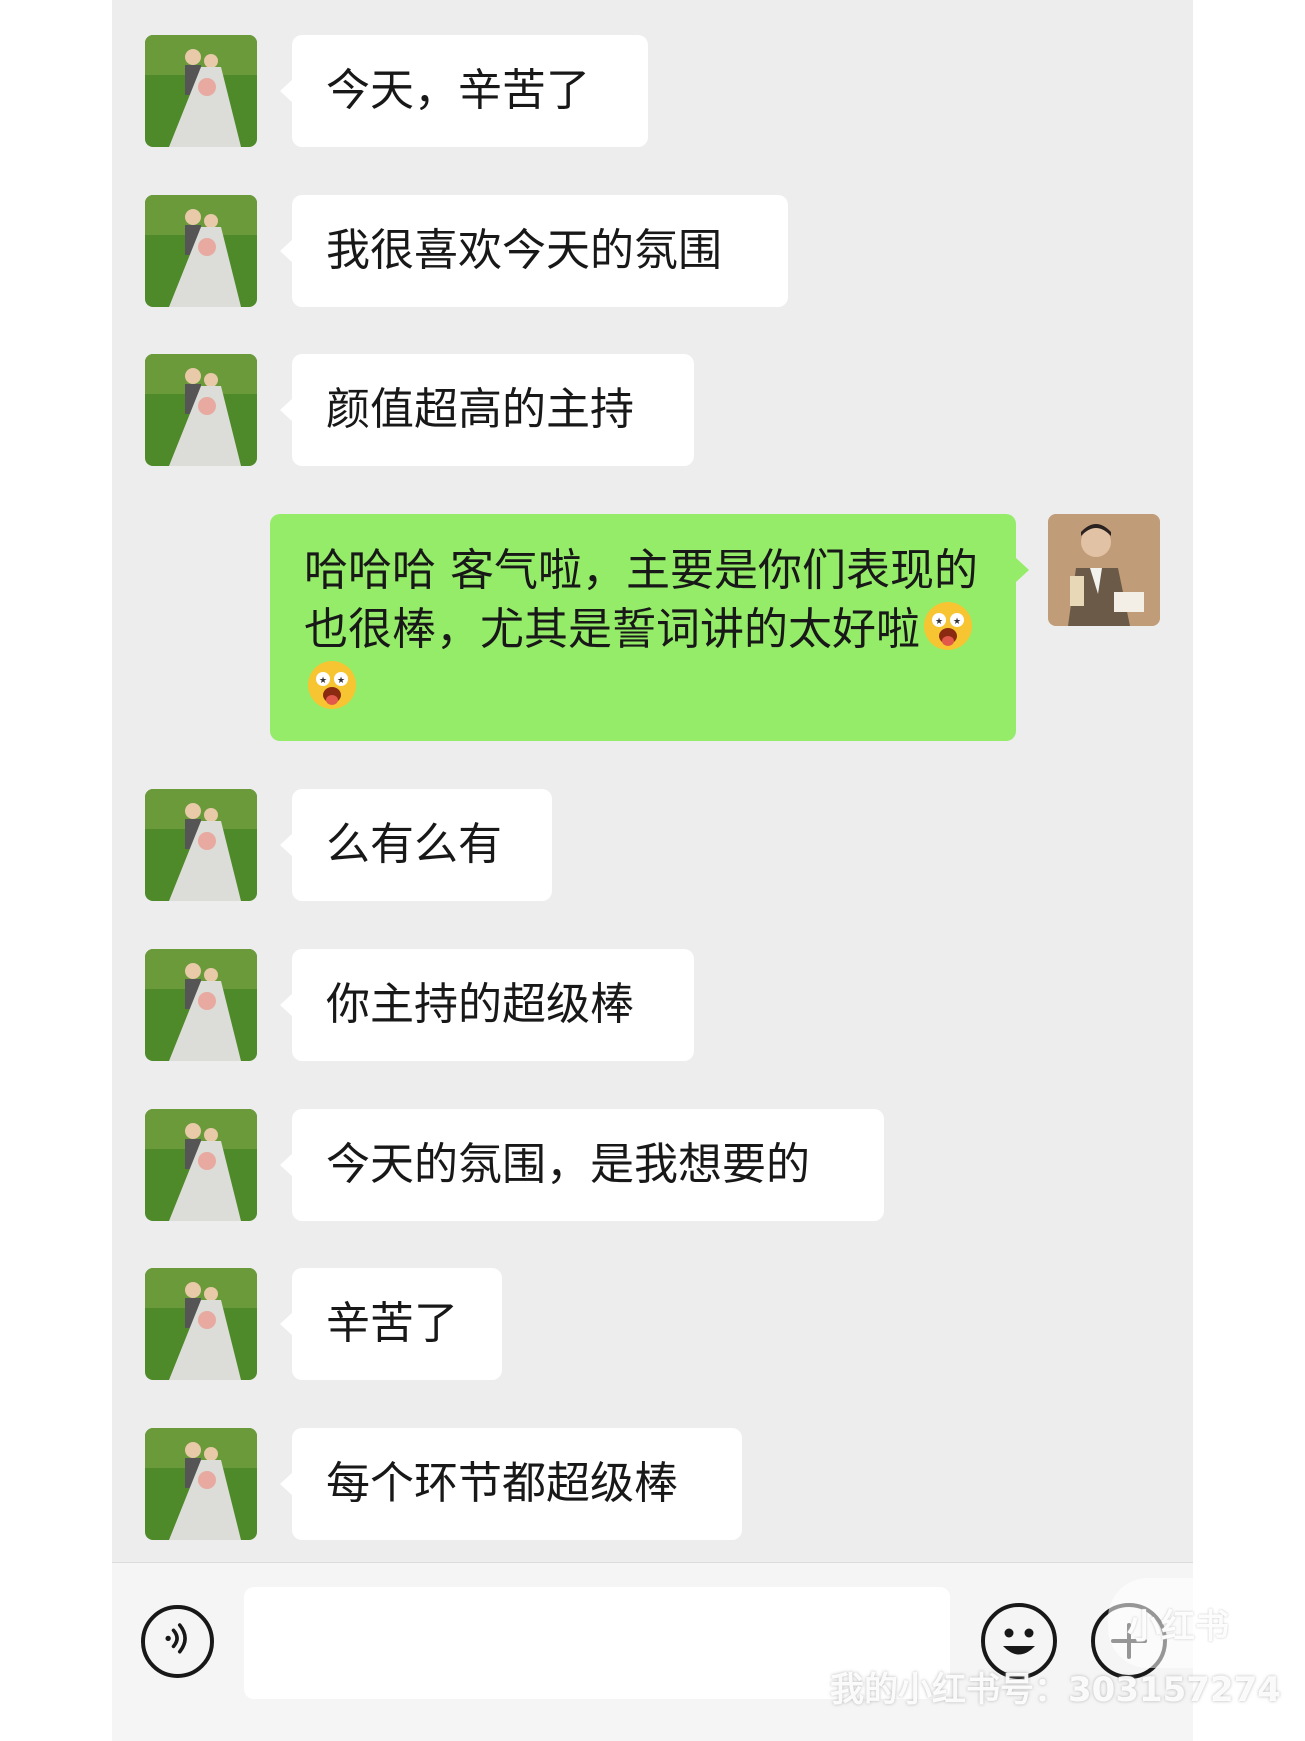  Describe the element at coordinates (534, 251) in the screenshot. I see `message-bubble: 我很喜欢今天的氛围` at that location.